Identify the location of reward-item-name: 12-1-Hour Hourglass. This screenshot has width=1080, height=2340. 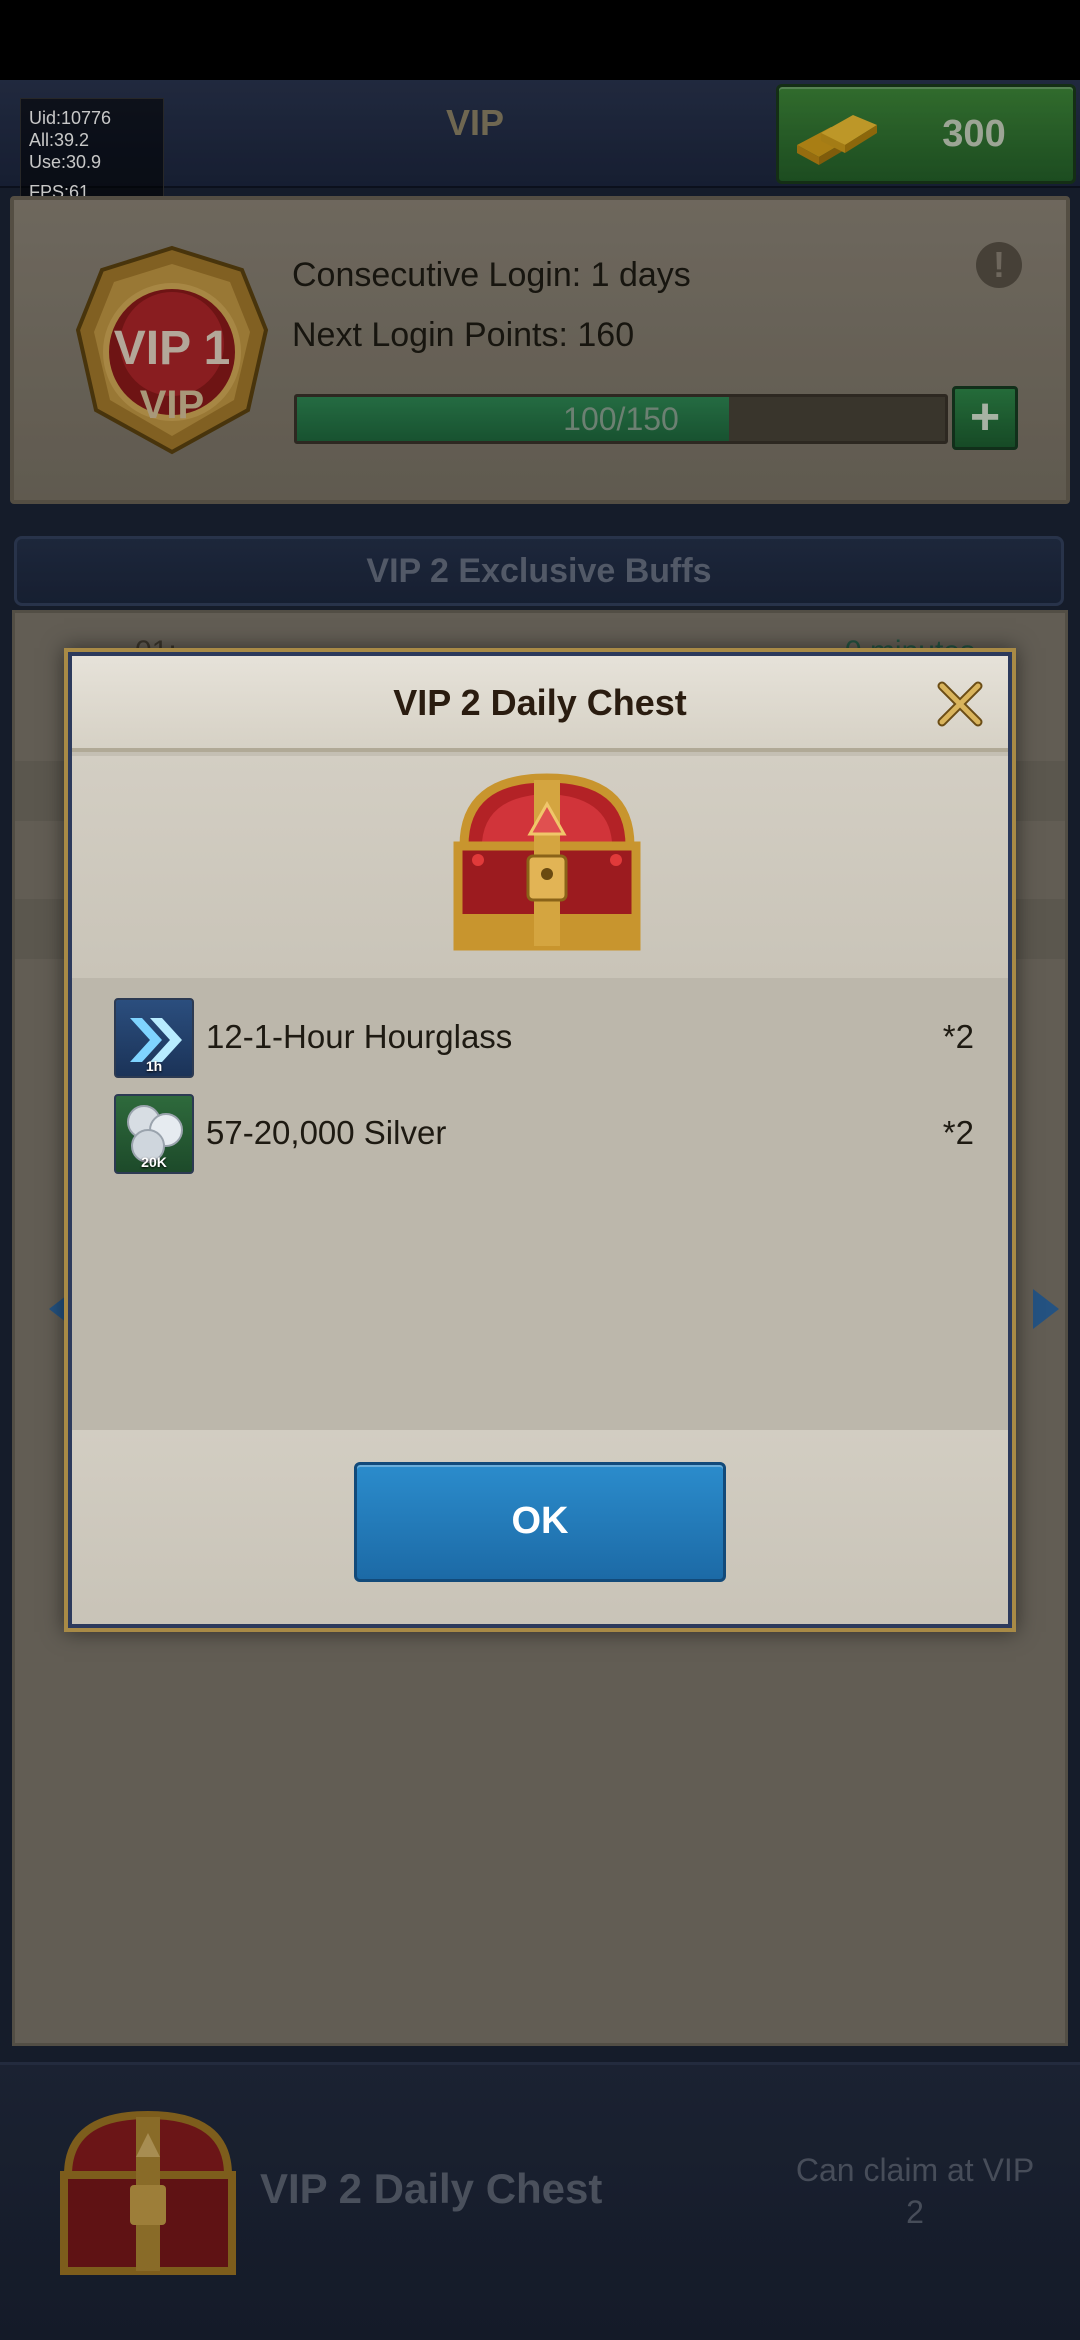
(359, 1036).